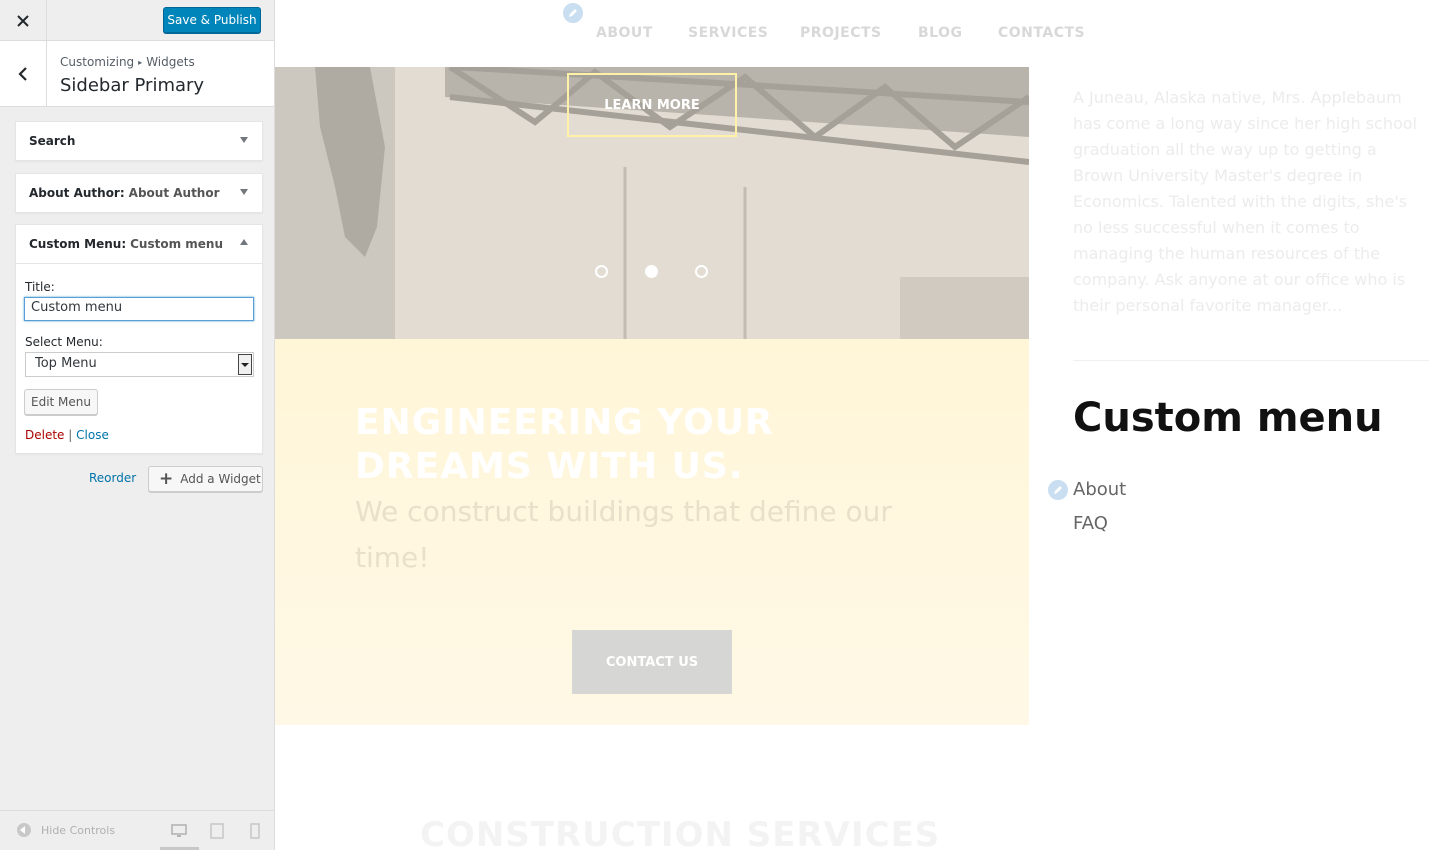 The height and width of the screenshot is (850, 1429). I want to click on chevron-left-icon, so click(22, 73).